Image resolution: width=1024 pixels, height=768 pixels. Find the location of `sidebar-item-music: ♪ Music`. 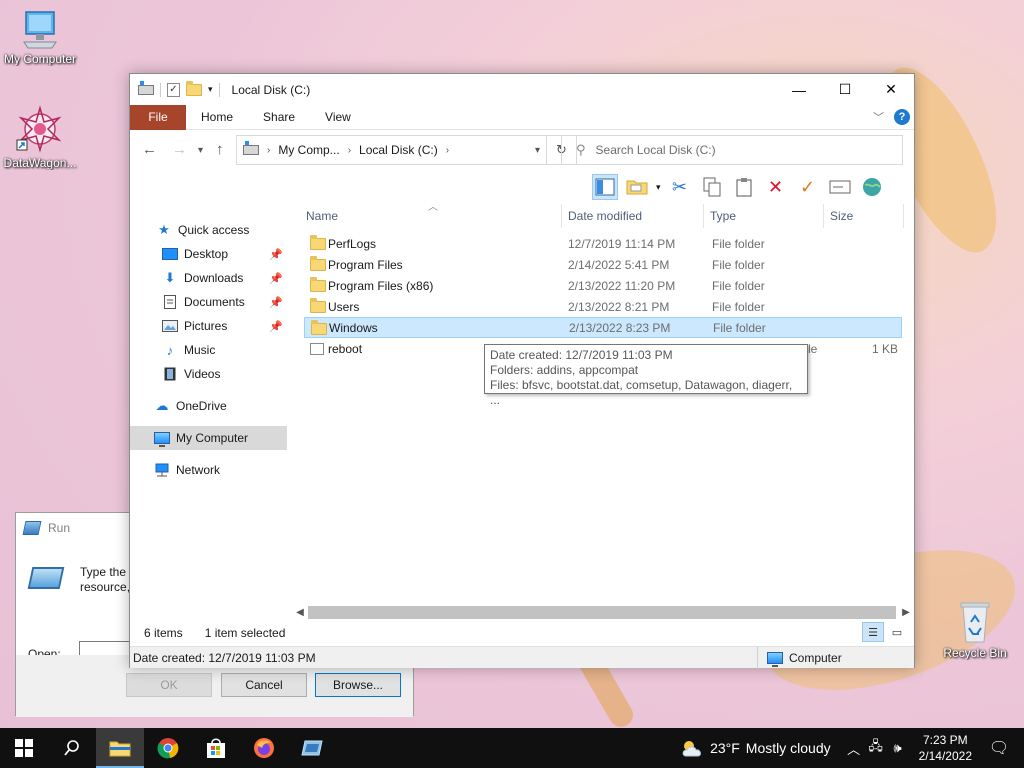

sidebar-item-music: ♪ Music is located at coordinates (208, 350).